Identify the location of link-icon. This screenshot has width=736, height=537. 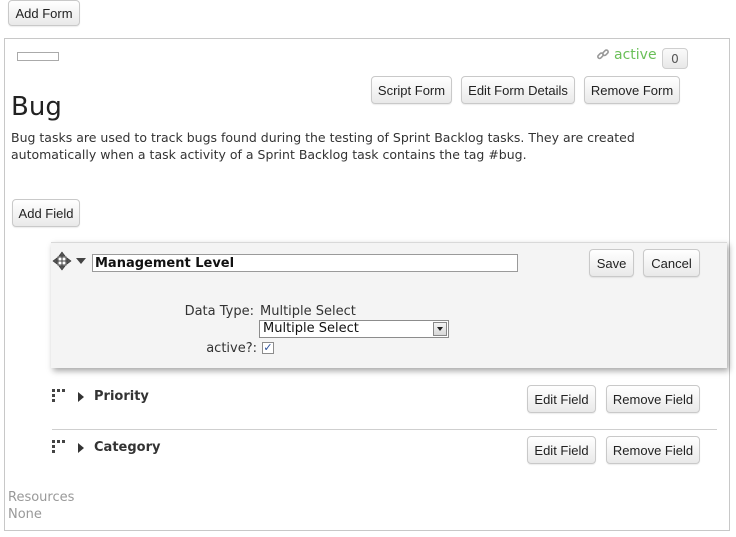
(603, 54).